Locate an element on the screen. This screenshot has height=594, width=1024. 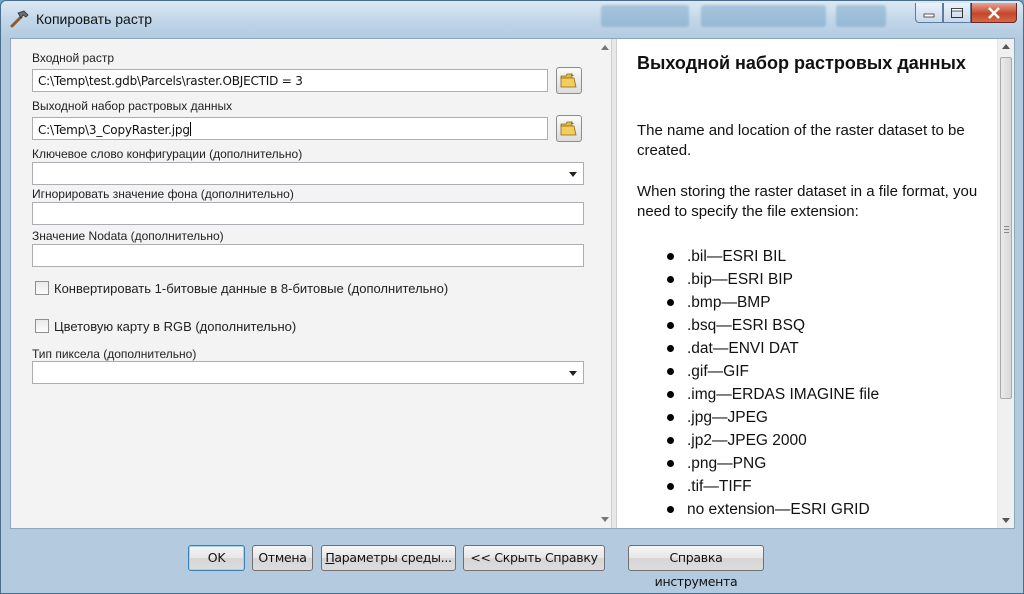
cancel-button: Отмена is located at coordinates (282, 558).